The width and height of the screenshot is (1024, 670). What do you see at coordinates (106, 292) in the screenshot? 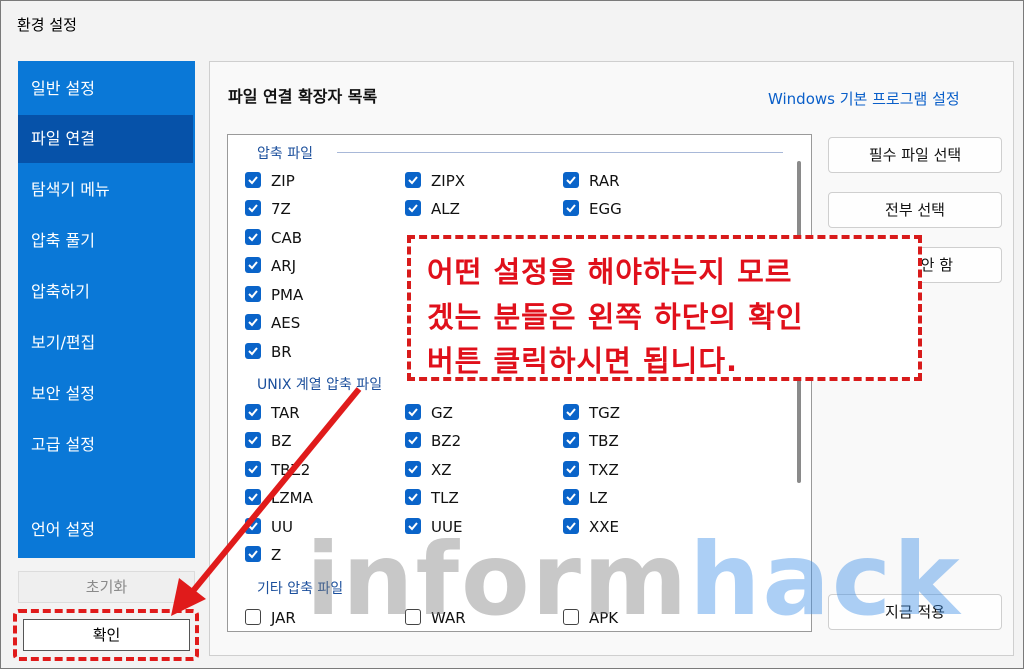
I see `sidebar-item-compress: 압축하기` at bounding box center [106, 292].